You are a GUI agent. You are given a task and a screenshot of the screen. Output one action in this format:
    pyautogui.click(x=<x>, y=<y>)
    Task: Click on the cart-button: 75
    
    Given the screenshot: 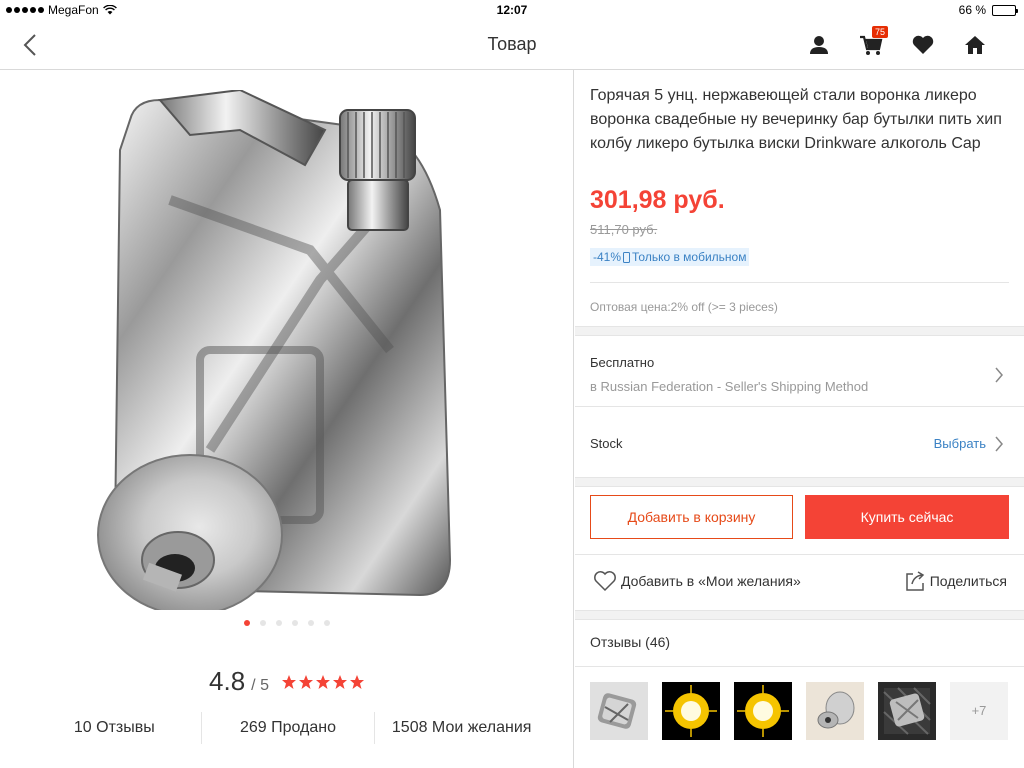 What is the action you would take?
    pyautogui.click(x=873, y=42)
    